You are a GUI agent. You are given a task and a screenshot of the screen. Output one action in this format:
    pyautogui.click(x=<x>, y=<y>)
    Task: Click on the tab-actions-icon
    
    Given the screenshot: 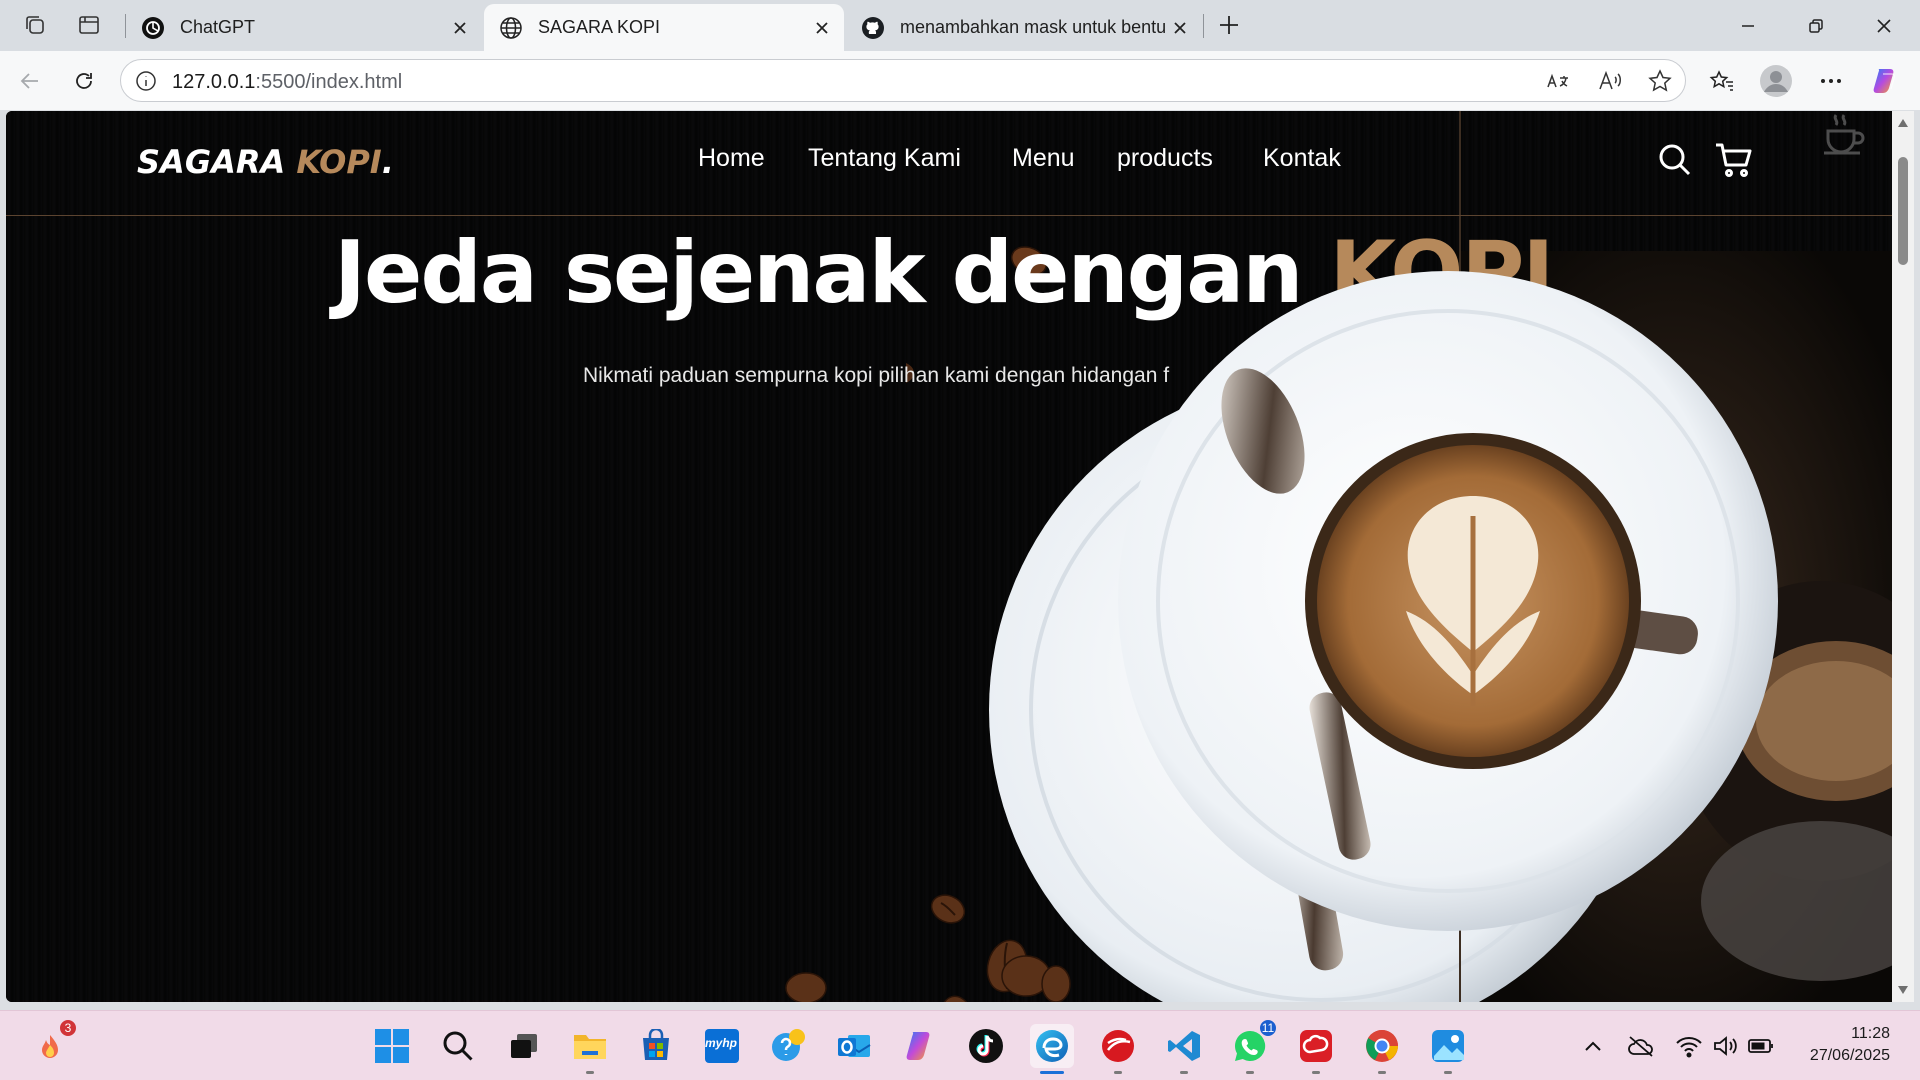 What is the action you would take?
    pyautogui.click(x=89, y=25)
    